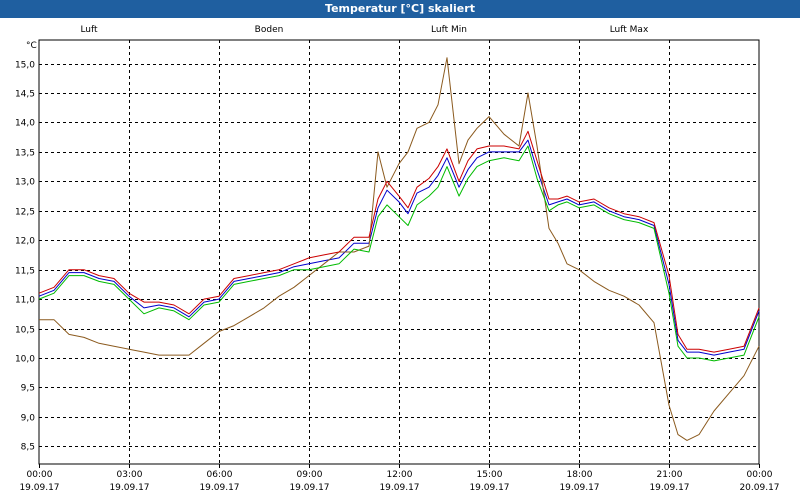 This screenshot has height=500, width=800. I want to click on legend-label-luft-min: Luft Min, so click(449, 30).